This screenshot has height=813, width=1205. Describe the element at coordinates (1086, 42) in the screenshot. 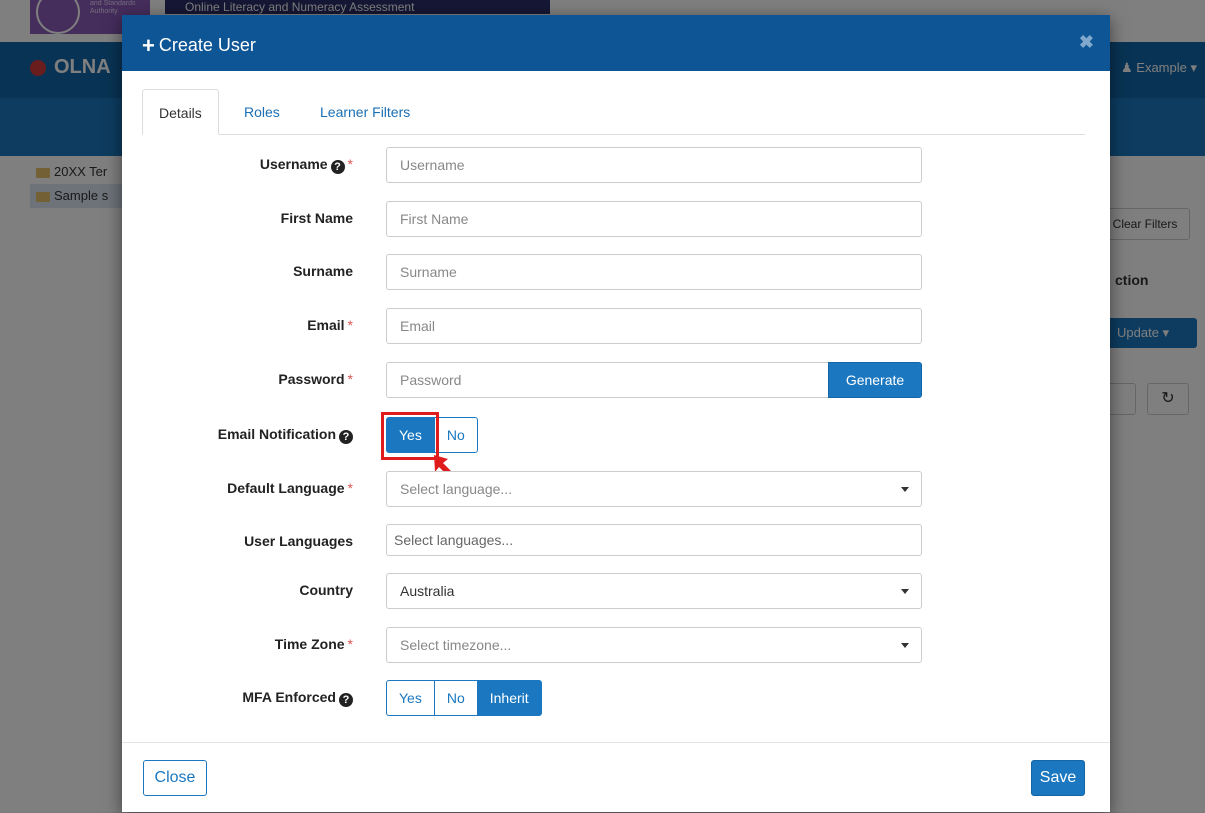

I see `close-icon: ✖` at that location.